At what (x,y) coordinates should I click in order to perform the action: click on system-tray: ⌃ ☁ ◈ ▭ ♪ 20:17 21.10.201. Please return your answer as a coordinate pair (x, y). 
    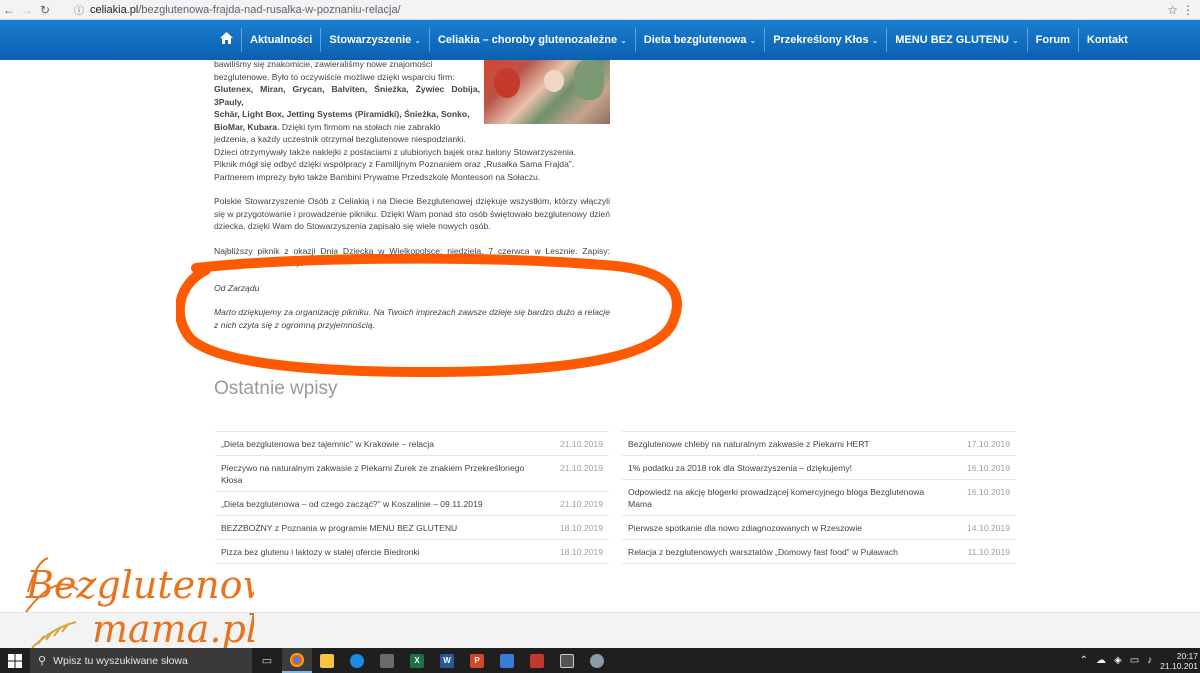
    Looking at the image, I should click on (1138, 660).